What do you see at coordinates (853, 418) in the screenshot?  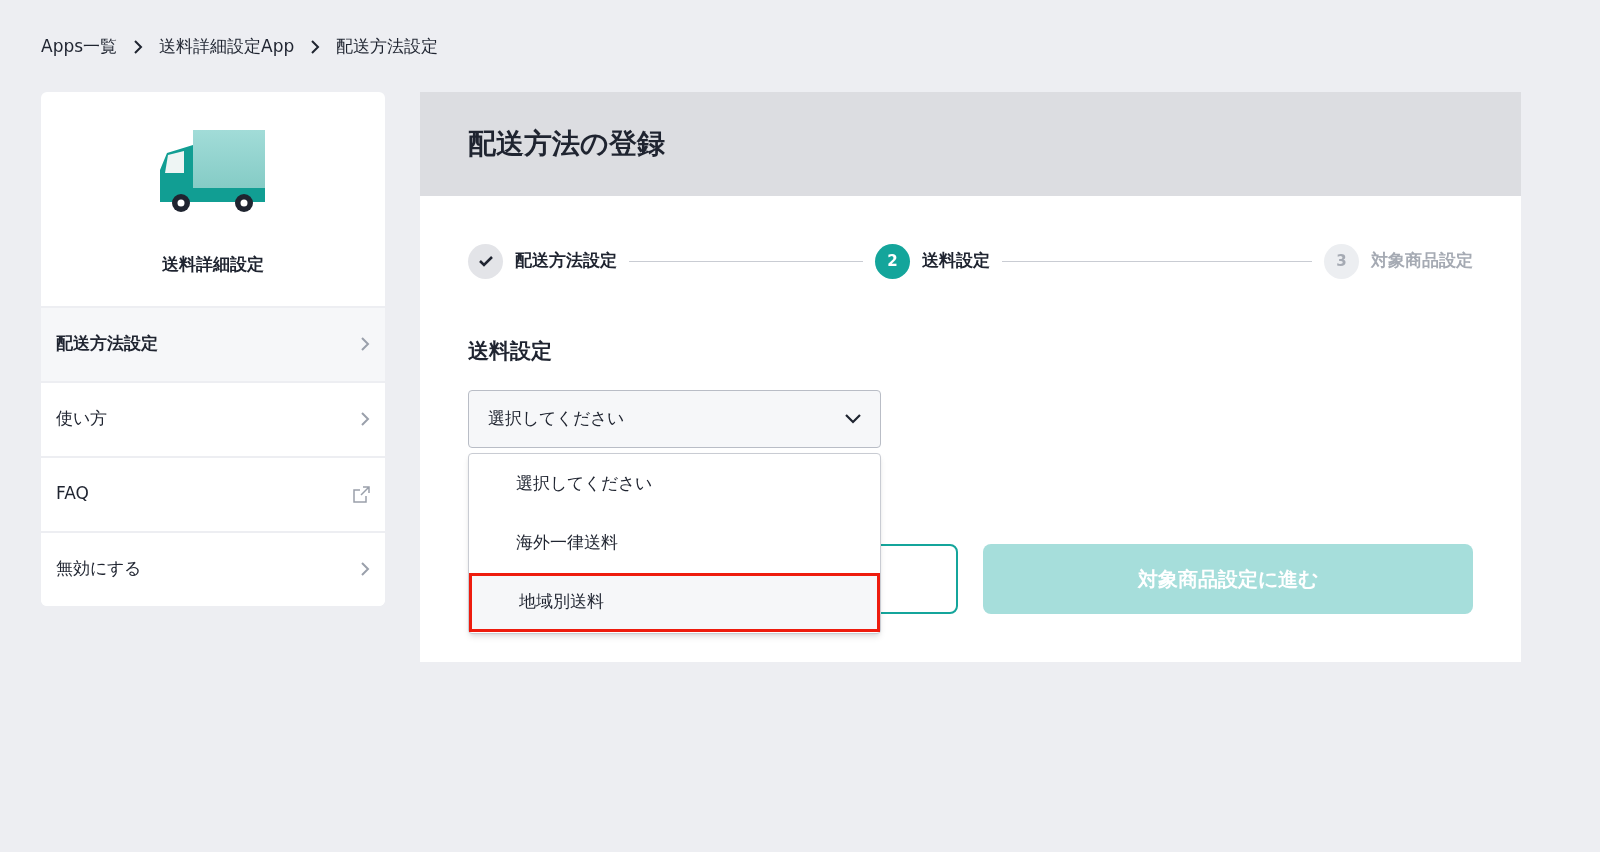 I see `chevron-down-icon` at bounding box center [853, 418].